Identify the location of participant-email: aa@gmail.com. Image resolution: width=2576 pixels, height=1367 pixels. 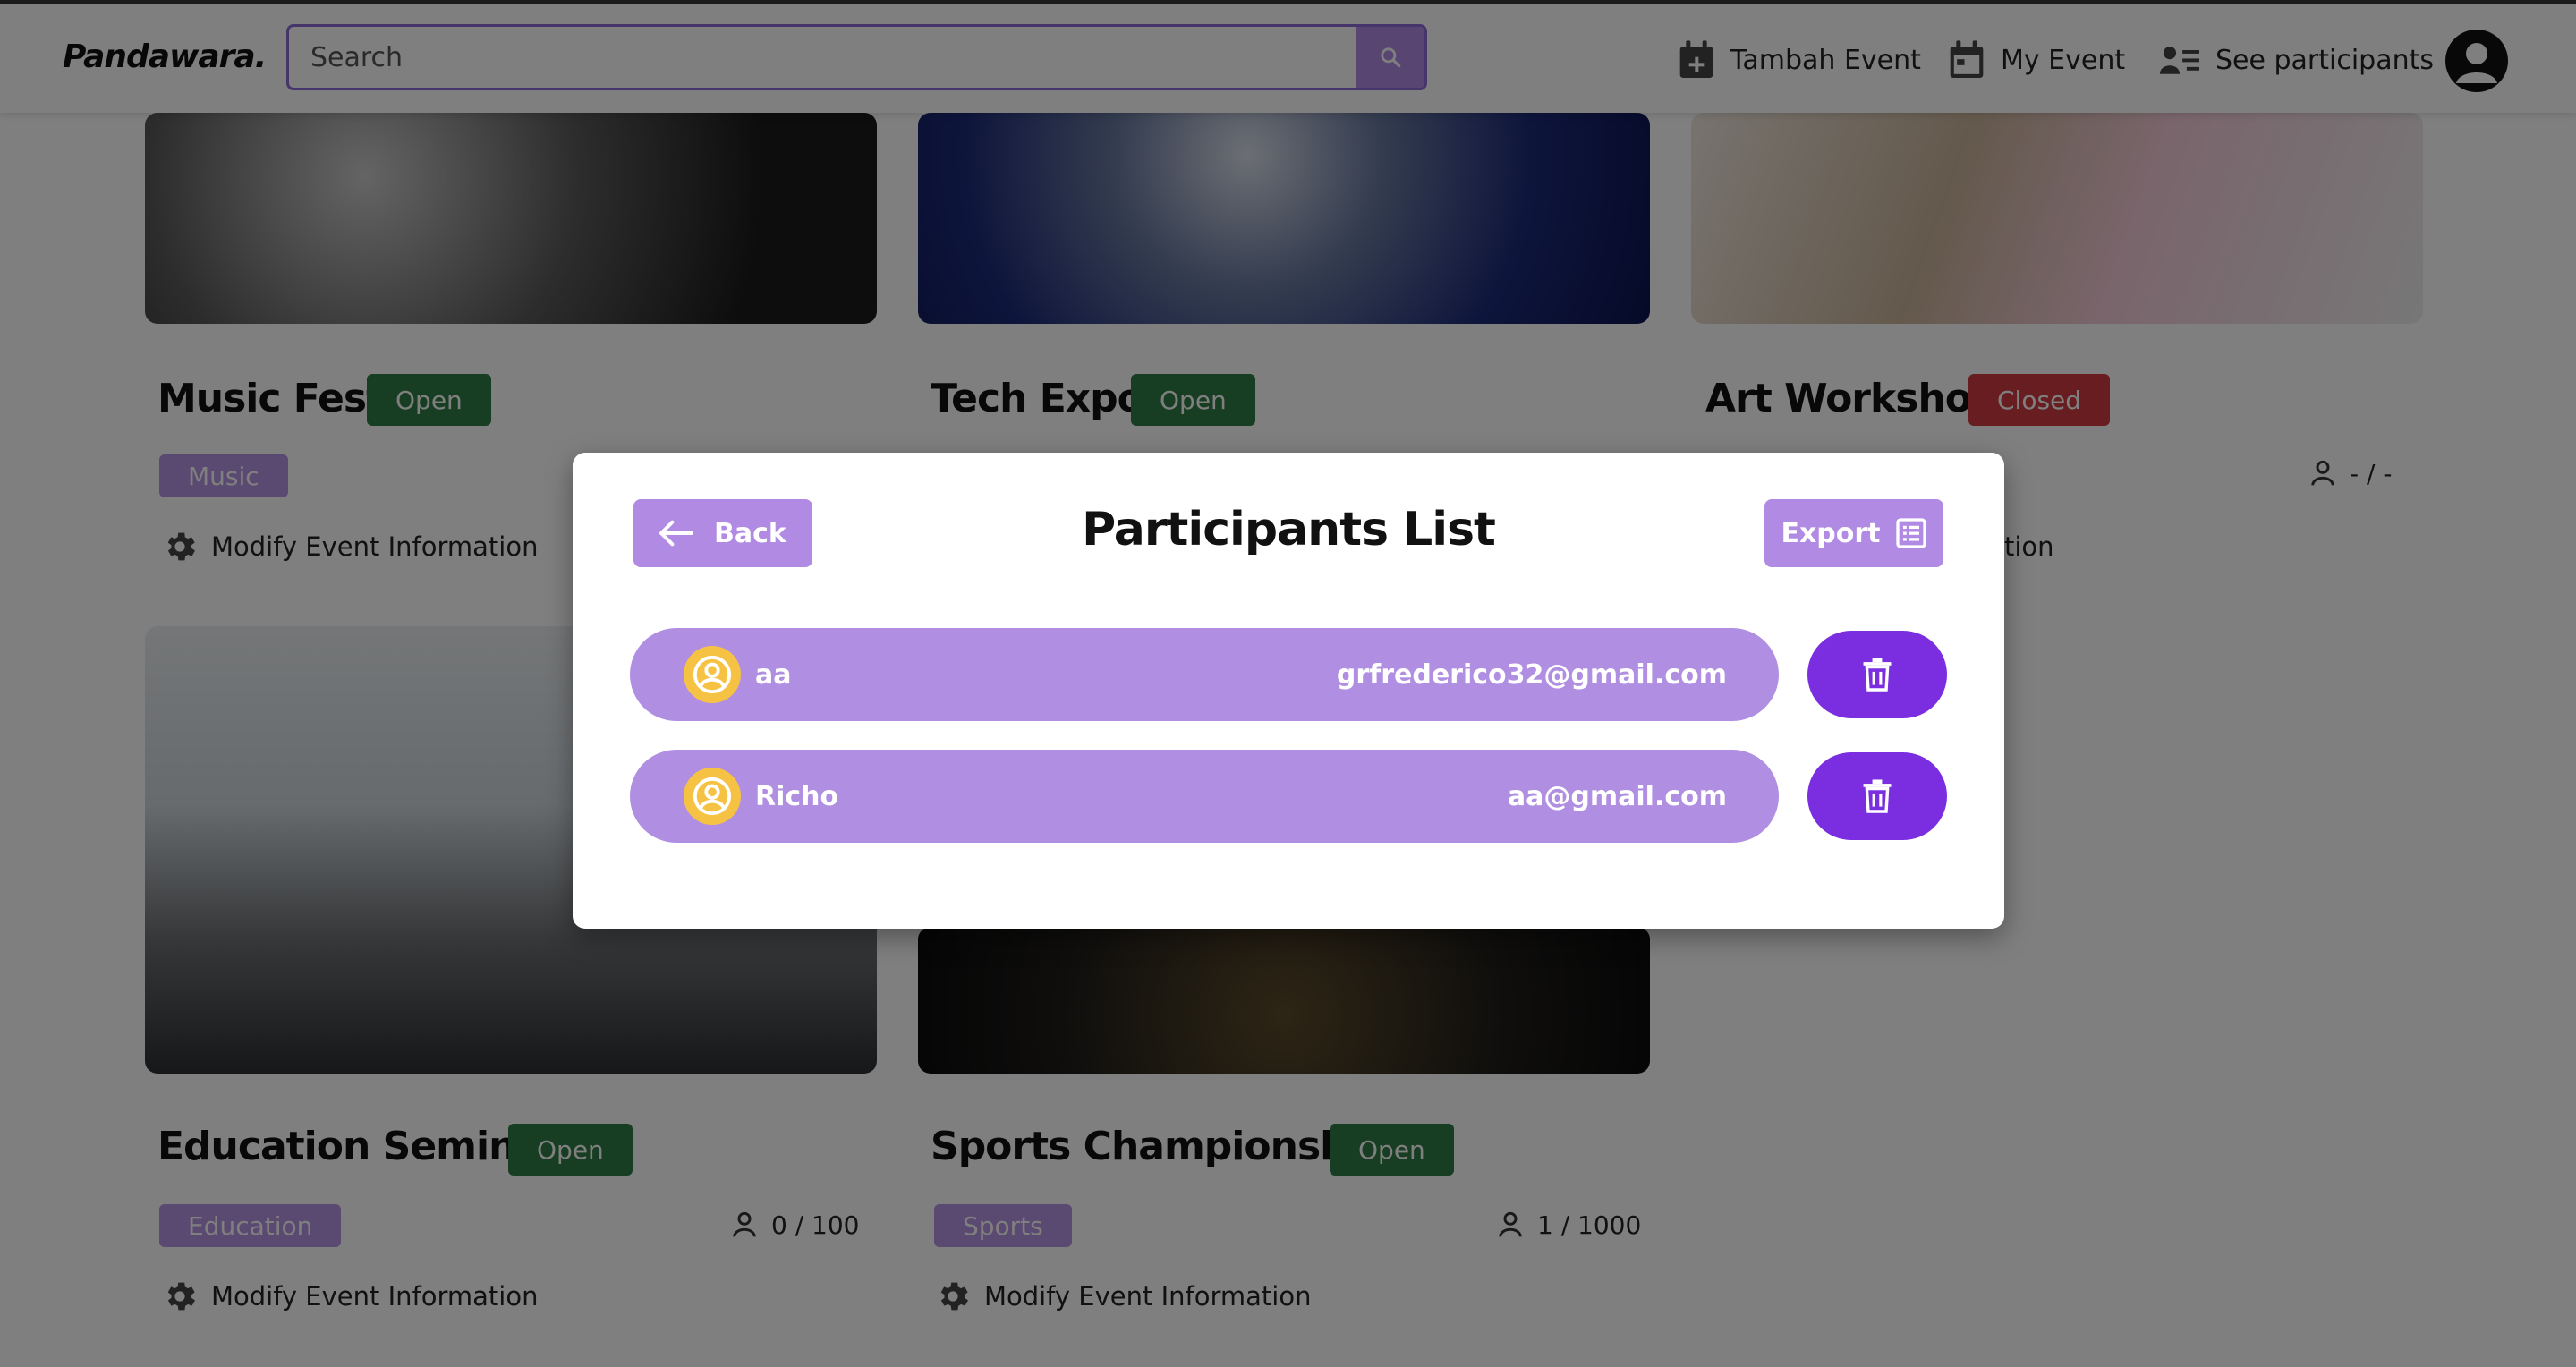
(1617, 796).